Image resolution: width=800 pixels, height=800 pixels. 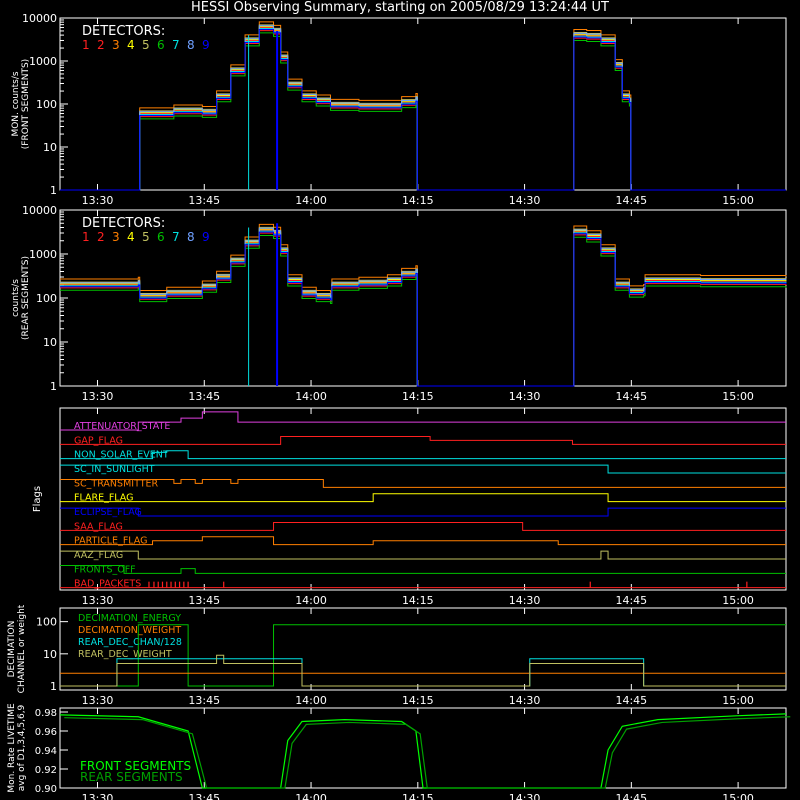 I want to click on livetime-panel-xtick-label: 13:30, so click(x=98, y=796).